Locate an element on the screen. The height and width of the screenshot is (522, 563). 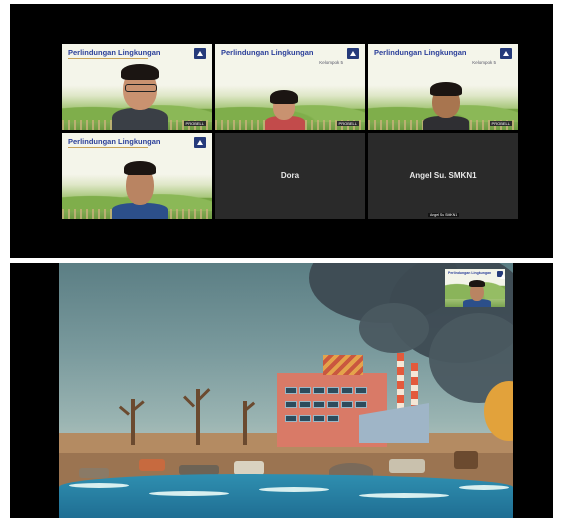
participant-name: Angel Su. SMKN1 is located at coordinates (443, 175).